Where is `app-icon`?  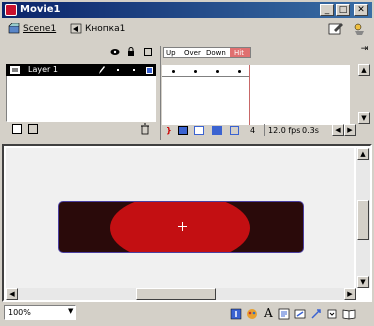 app-icon is located at coordinates (11, 10).